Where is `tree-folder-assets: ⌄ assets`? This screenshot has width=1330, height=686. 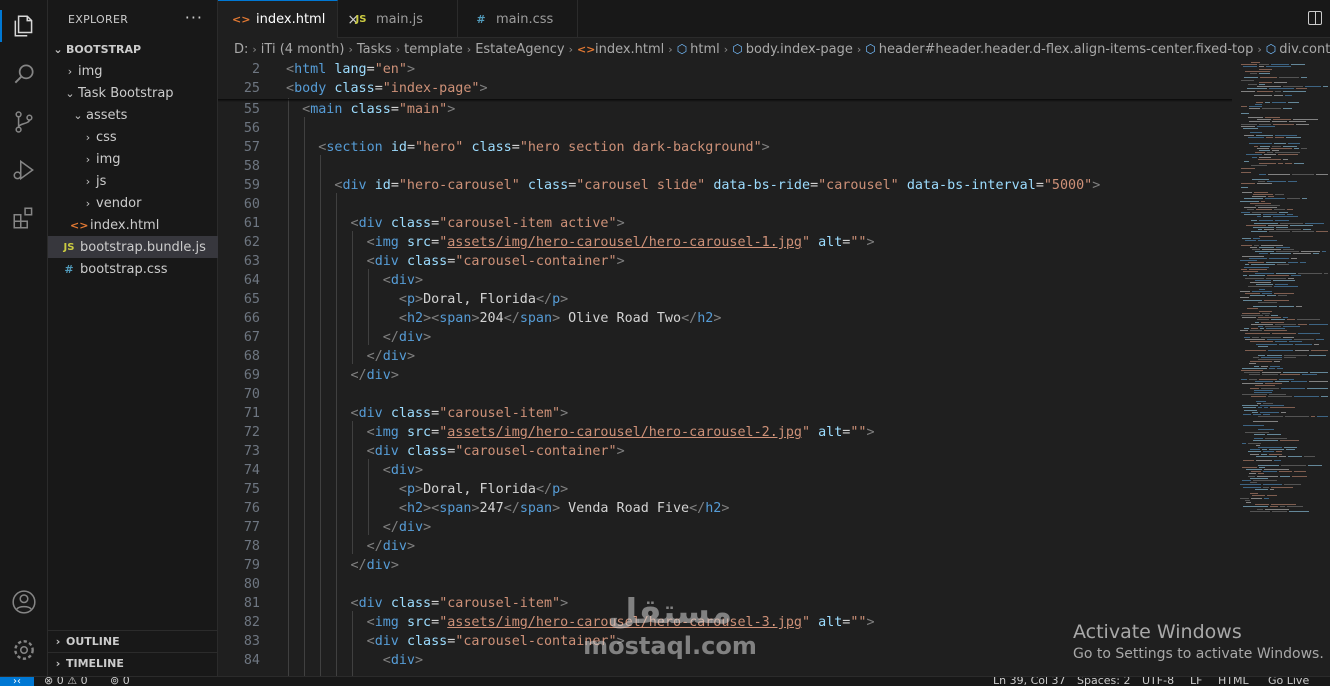 tree-folder-assets: ⌄ assets is located at coordinates (133, 115).